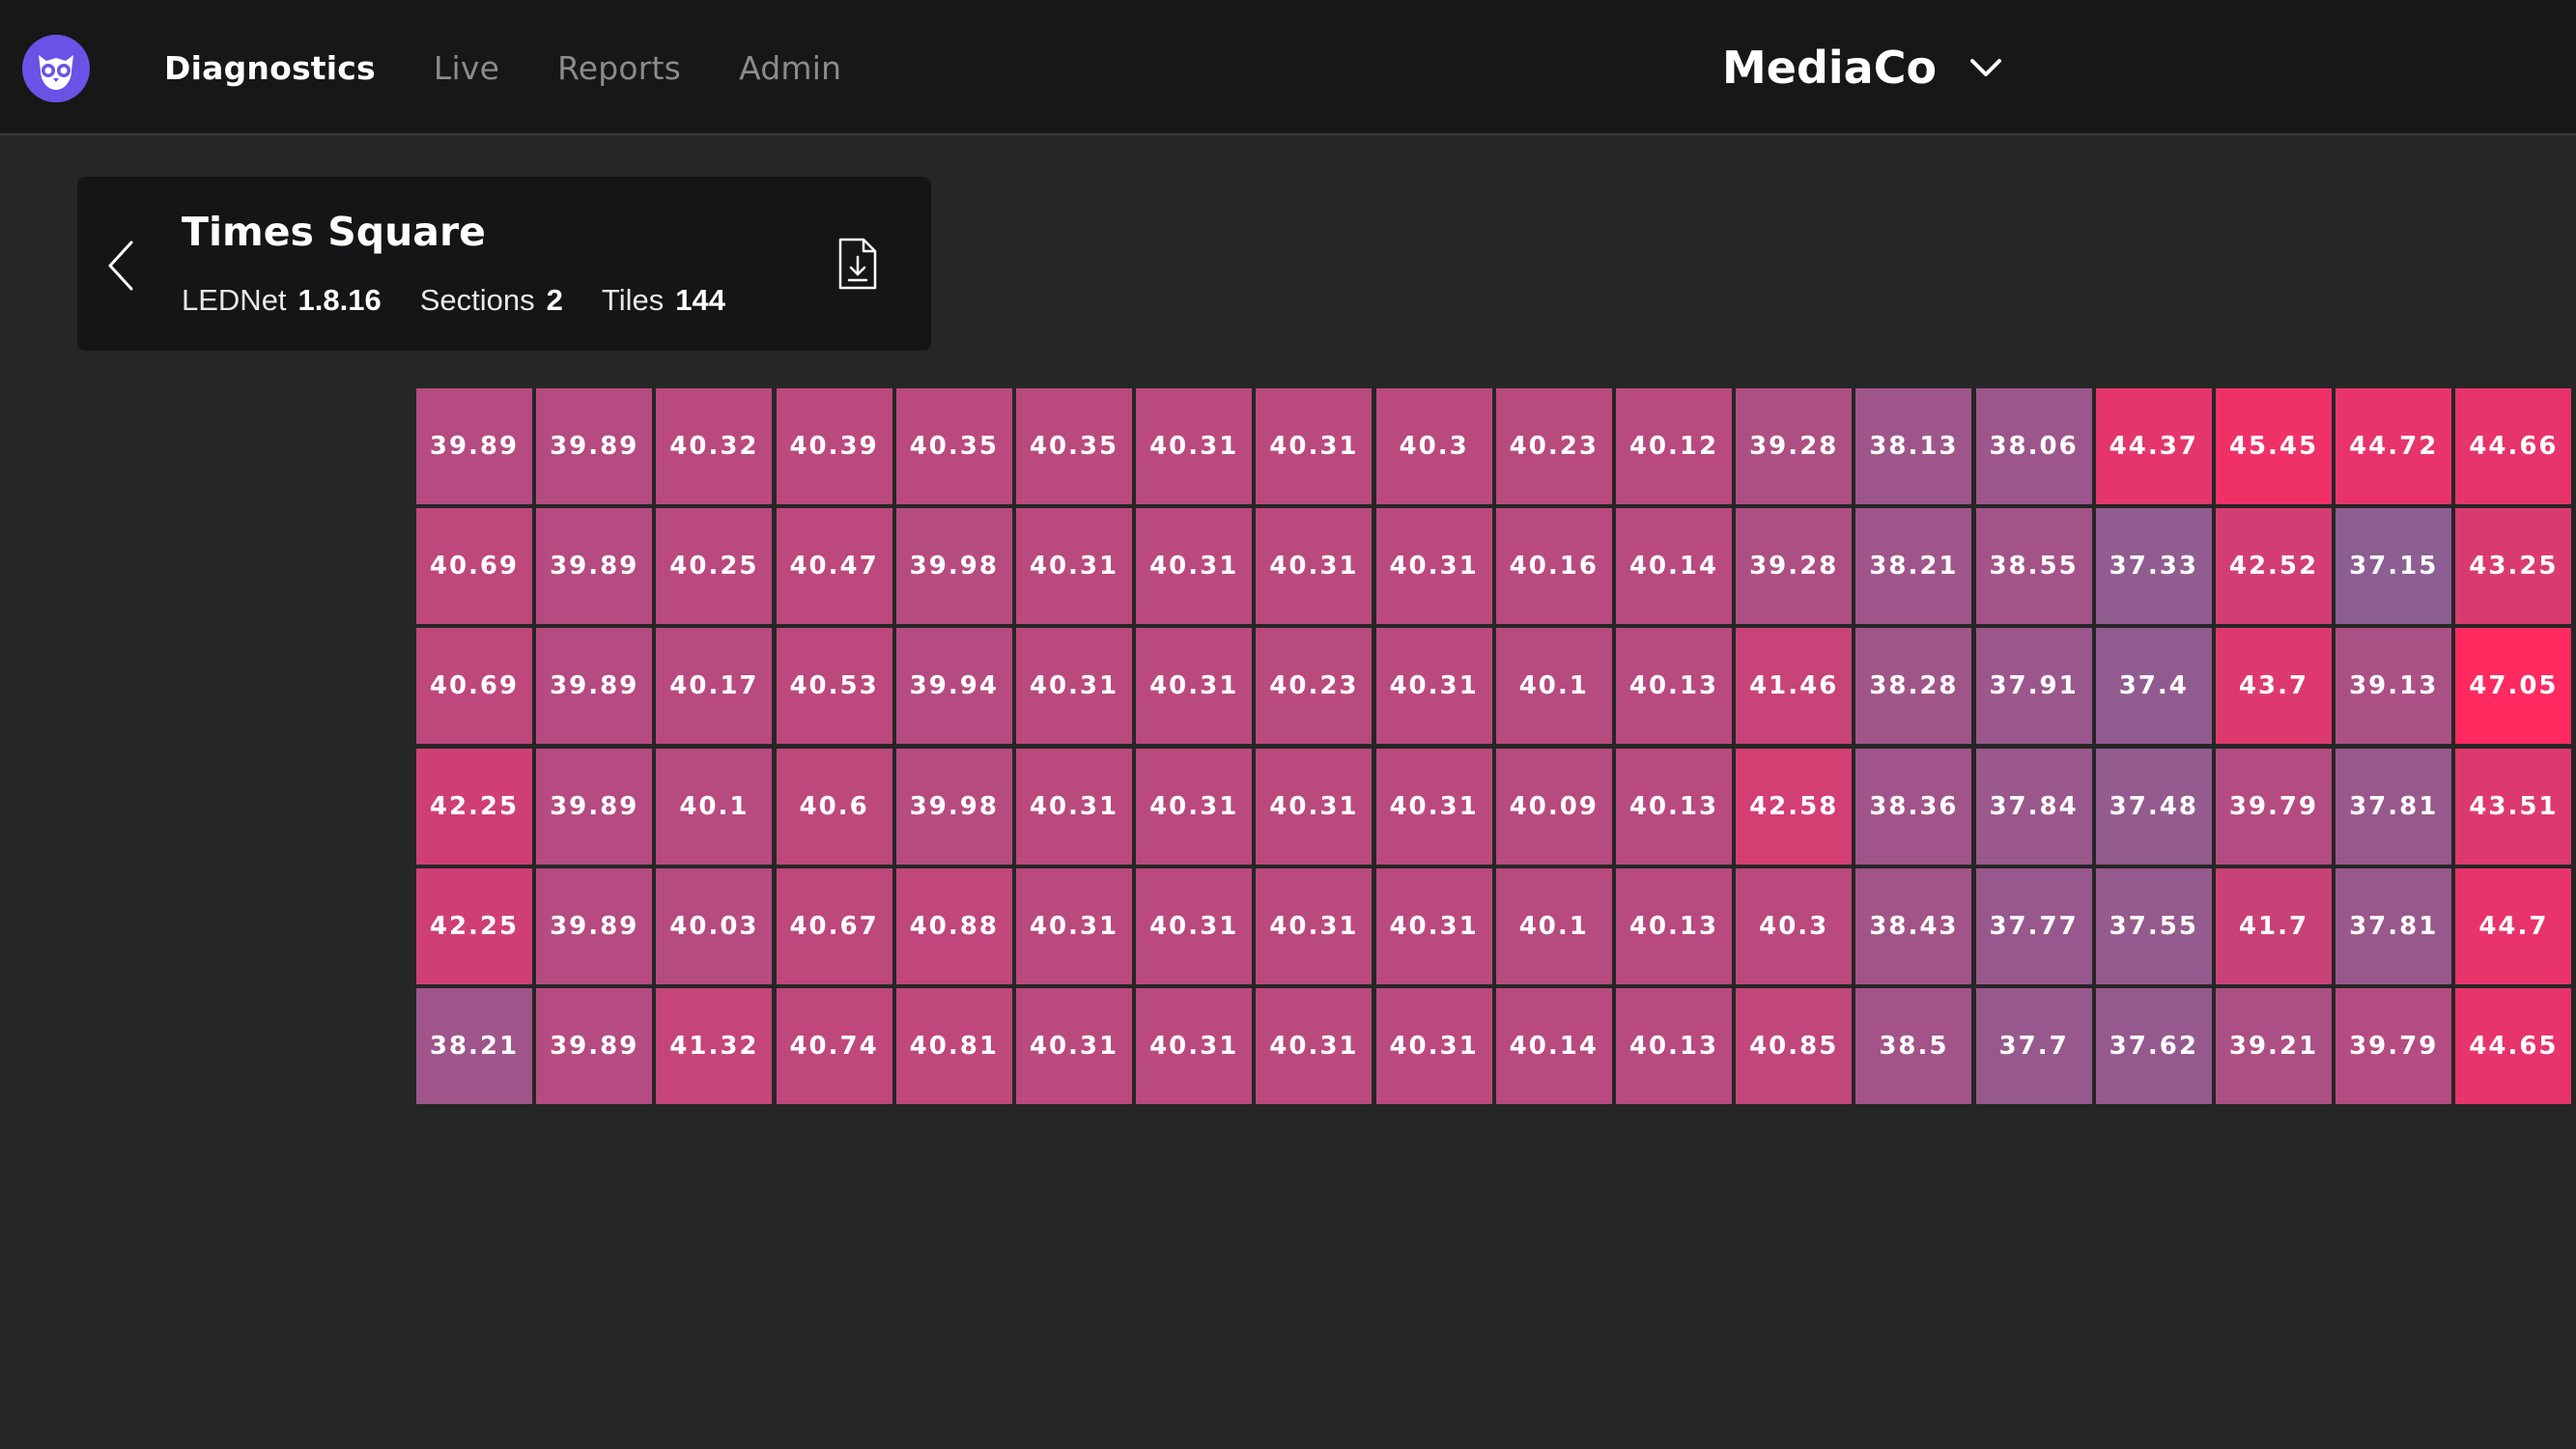  What do you see at coordinates (1794, 686) in the screenshot?
I see `heatmap-tile: 41.46` at bounding box center [1794, 686].